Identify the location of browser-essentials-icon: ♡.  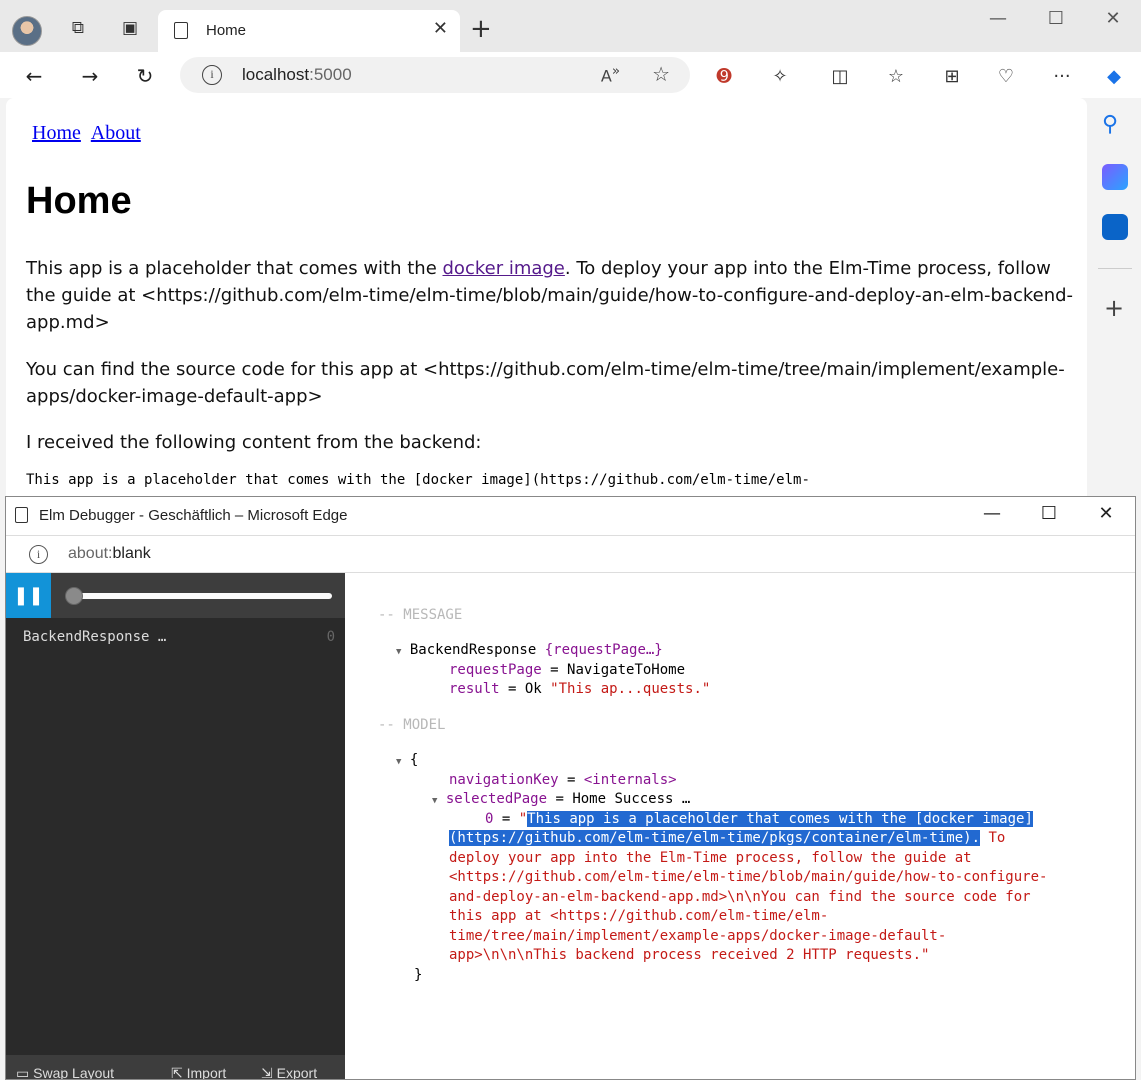
(1006, 76).